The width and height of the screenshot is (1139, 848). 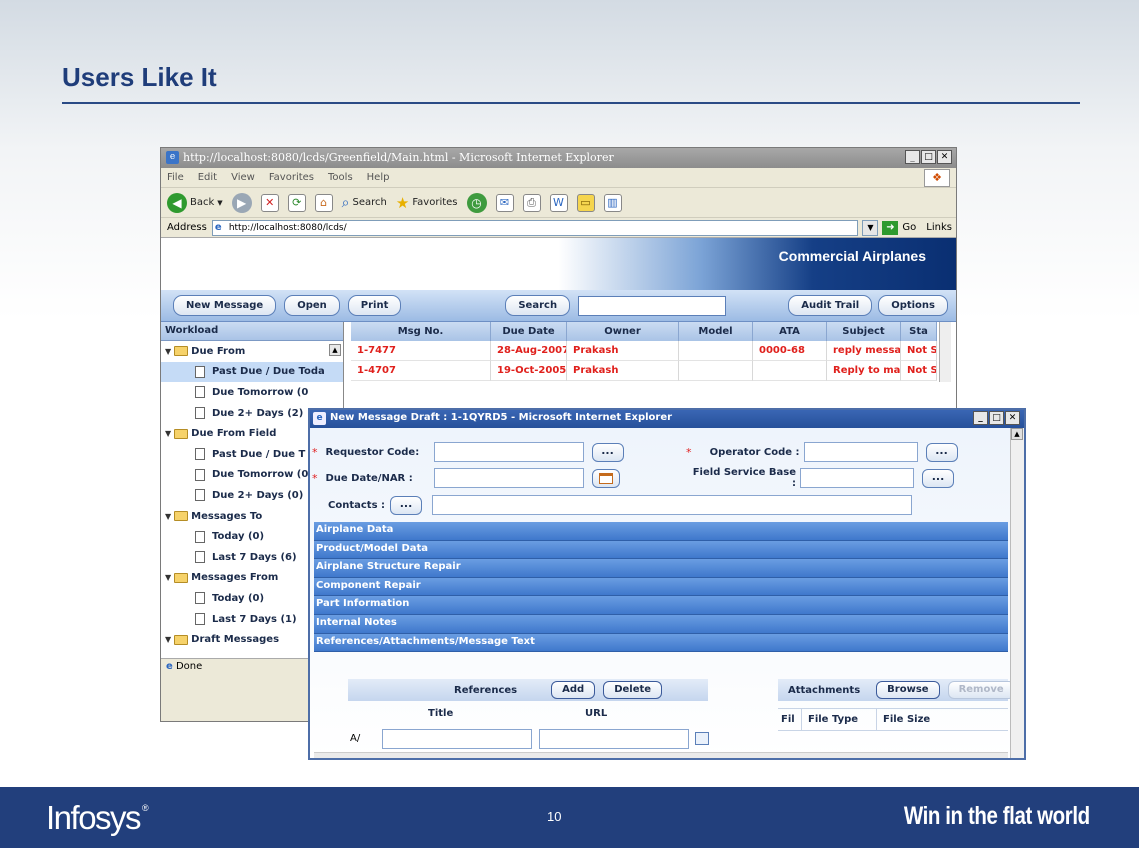 What do you see at coordinates (538, 305) in the screenshot?
I see `search-app-button: Search` at bounding box center [538, 305].